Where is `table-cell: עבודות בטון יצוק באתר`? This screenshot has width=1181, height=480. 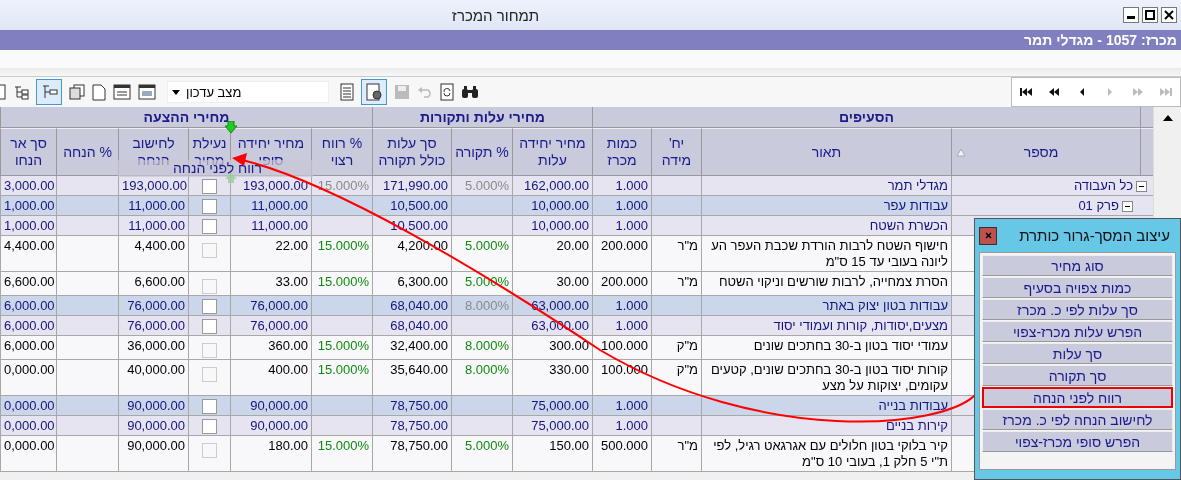
table-cell: עבודות בטון יצוק באתר is located at coordinates (826, 306).